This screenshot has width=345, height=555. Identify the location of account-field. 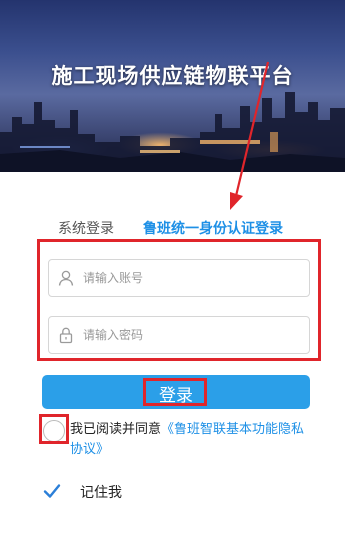
(179, 278).